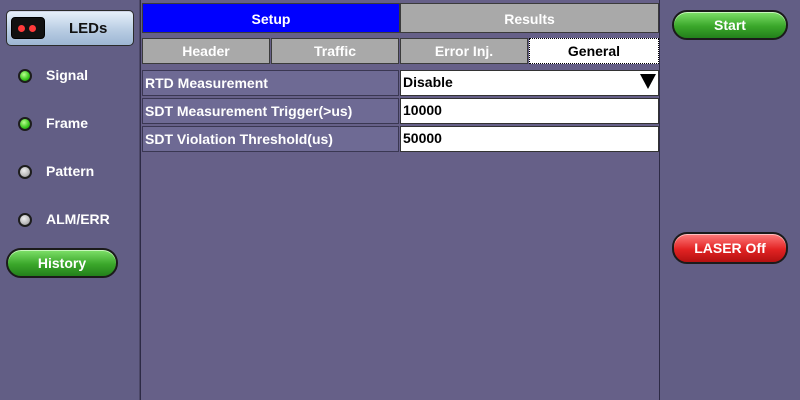  I want to click on field-row-sdt-trigger: SDT Measurement Trigger(>us) 10000, so click(401, 111).